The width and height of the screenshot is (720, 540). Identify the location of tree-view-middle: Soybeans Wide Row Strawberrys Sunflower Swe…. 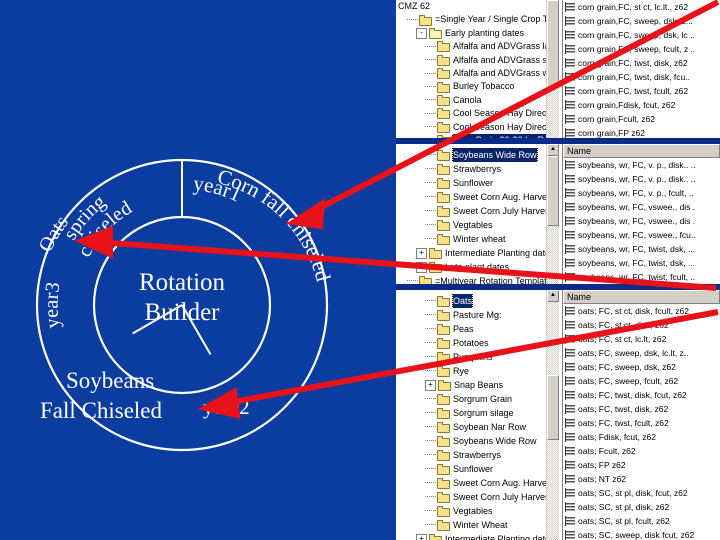
(477, 214).